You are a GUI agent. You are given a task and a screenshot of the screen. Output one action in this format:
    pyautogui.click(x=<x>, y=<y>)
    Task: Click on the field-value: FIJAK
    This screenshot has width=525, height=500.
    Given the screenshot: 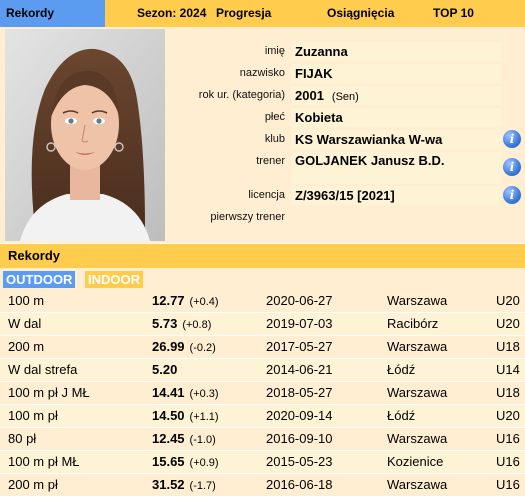 What is the action you would take?
    pyautogui.click(x=396, y=73)
    